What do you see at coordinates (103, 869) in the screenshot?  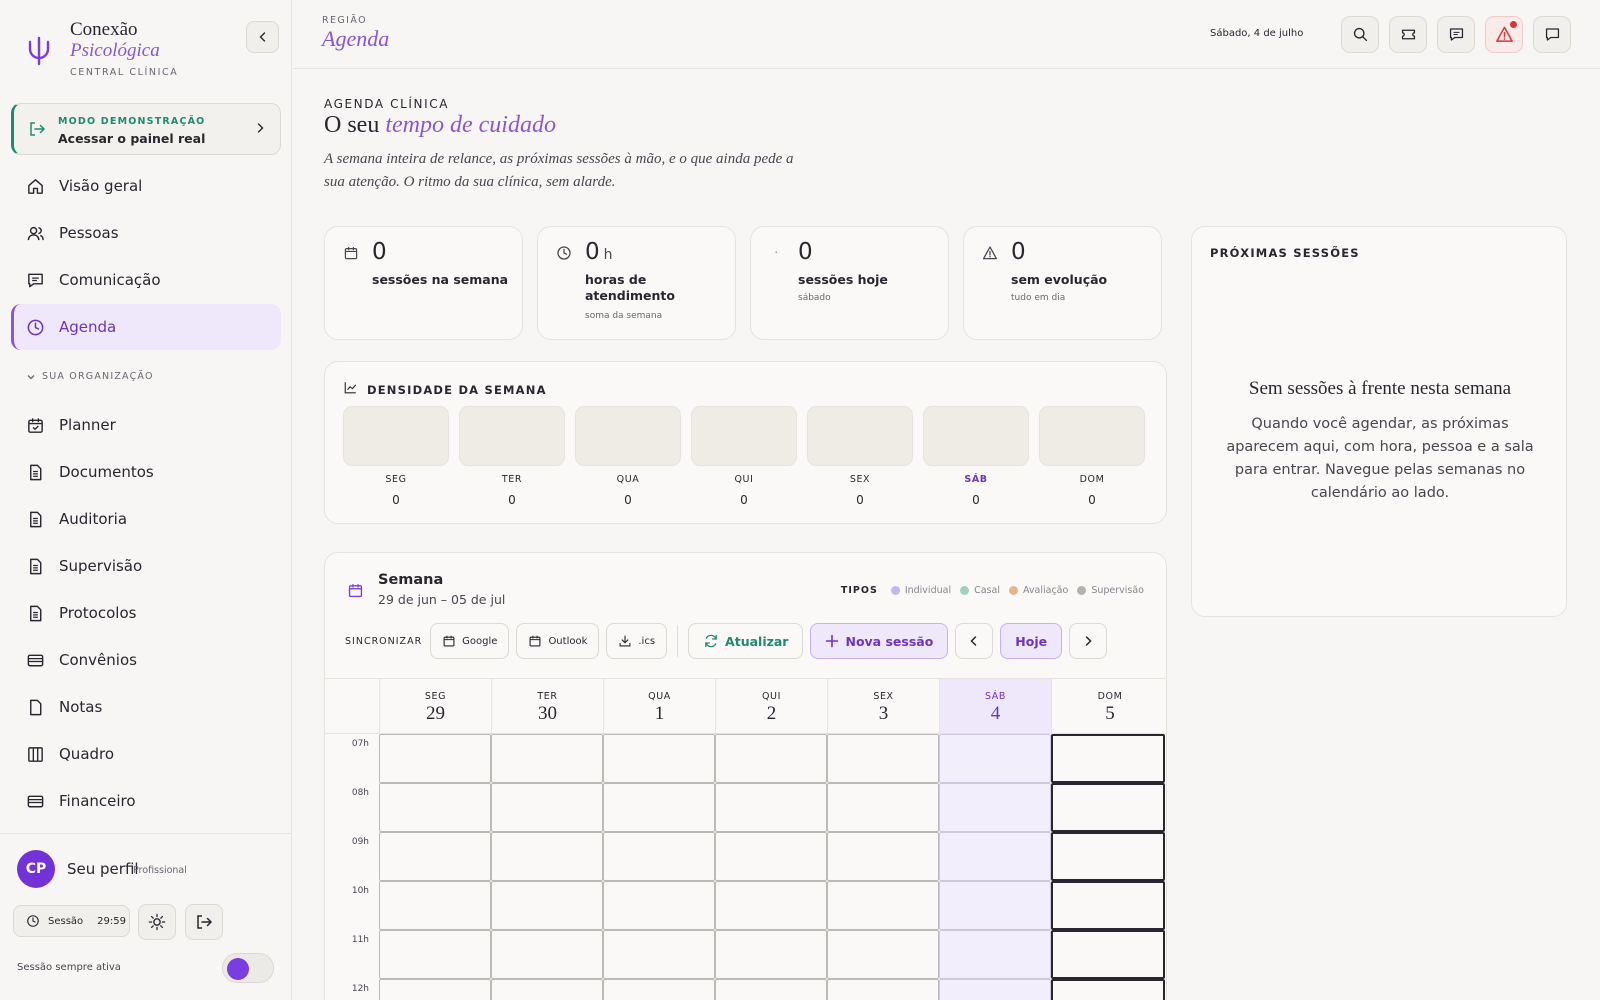 I see `profile-name: Seu perfil` at bounding box center [103, 869].